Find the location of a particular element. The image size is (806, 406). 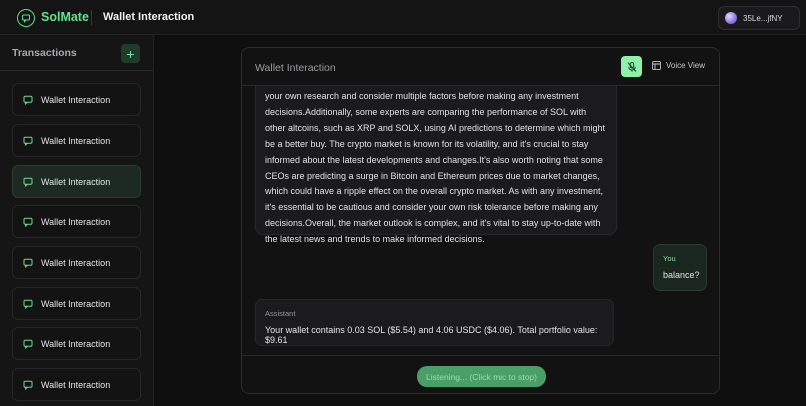

panel-header: Wallet Interaction Voice View is located at coordinates (480, 67).